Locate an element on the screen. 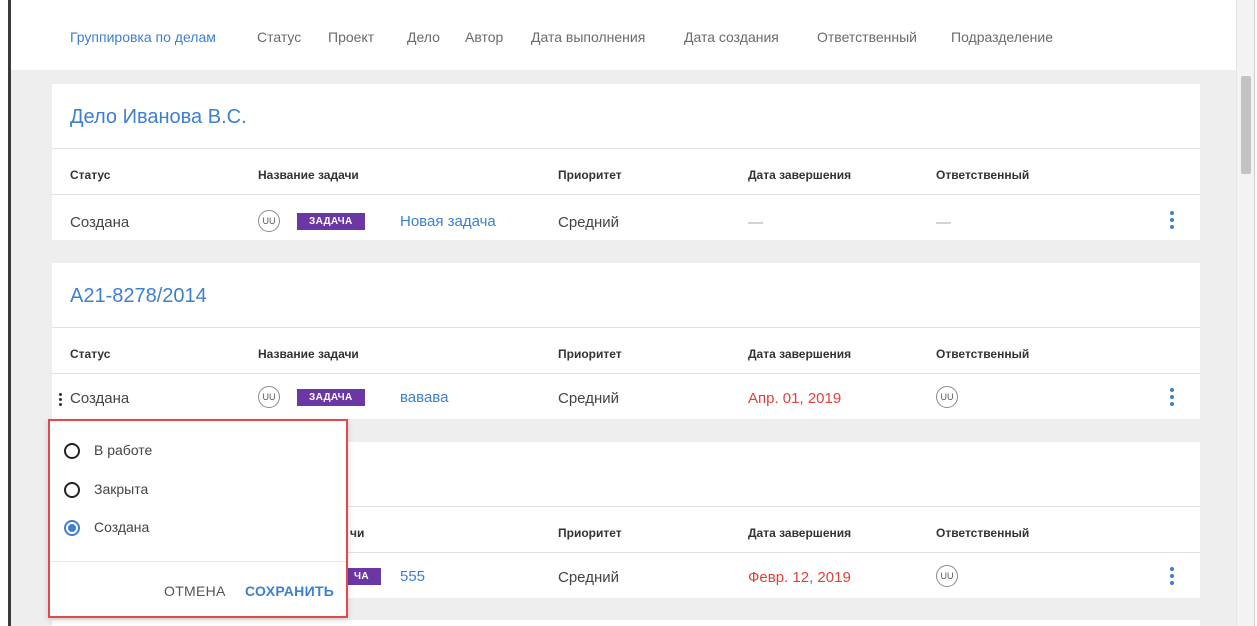 The image size is (1257, 626). filter-author: Автор is located at coordinates (484, 37).